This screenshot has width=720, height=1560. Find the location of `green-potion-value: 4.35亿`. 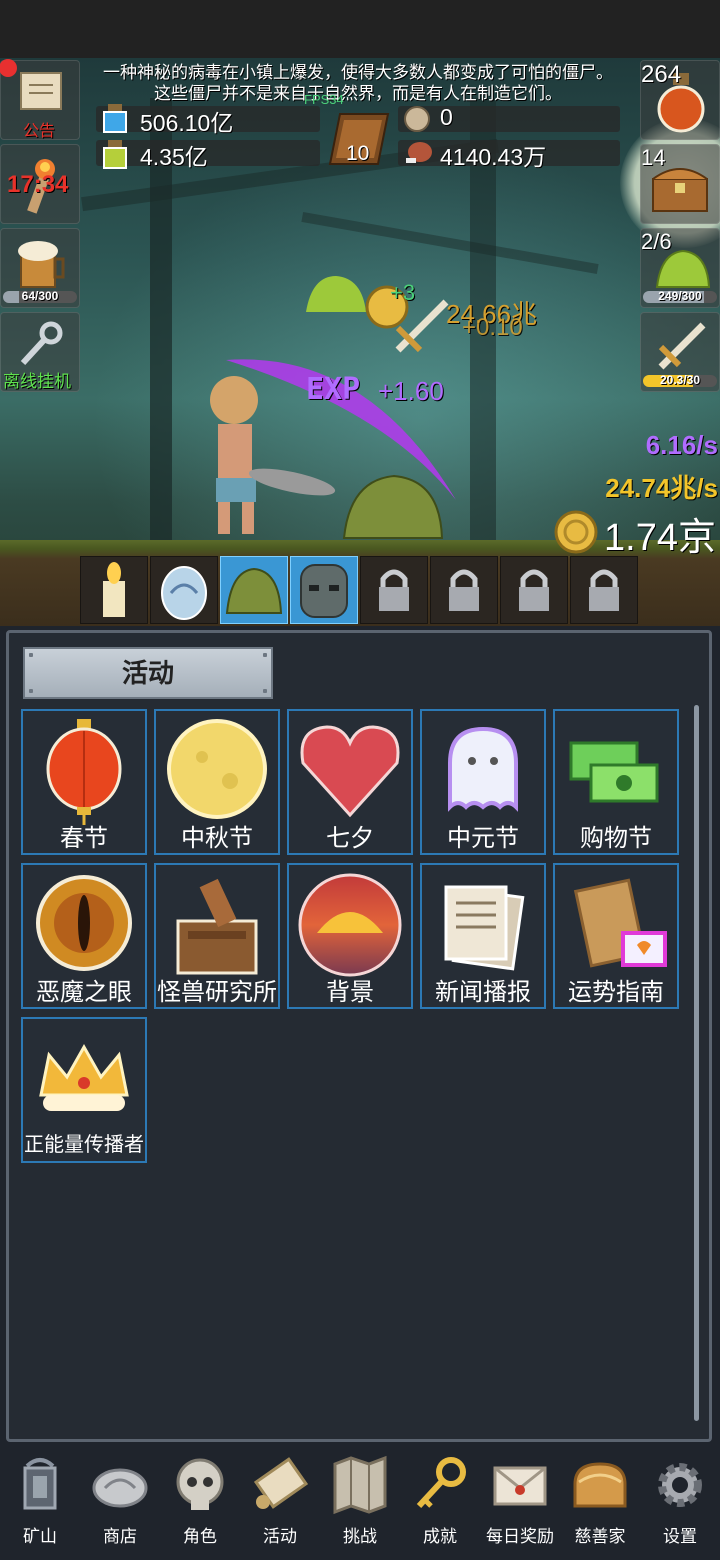

green-potion-value: 4.35亿 is located at coordinates (174, 157).